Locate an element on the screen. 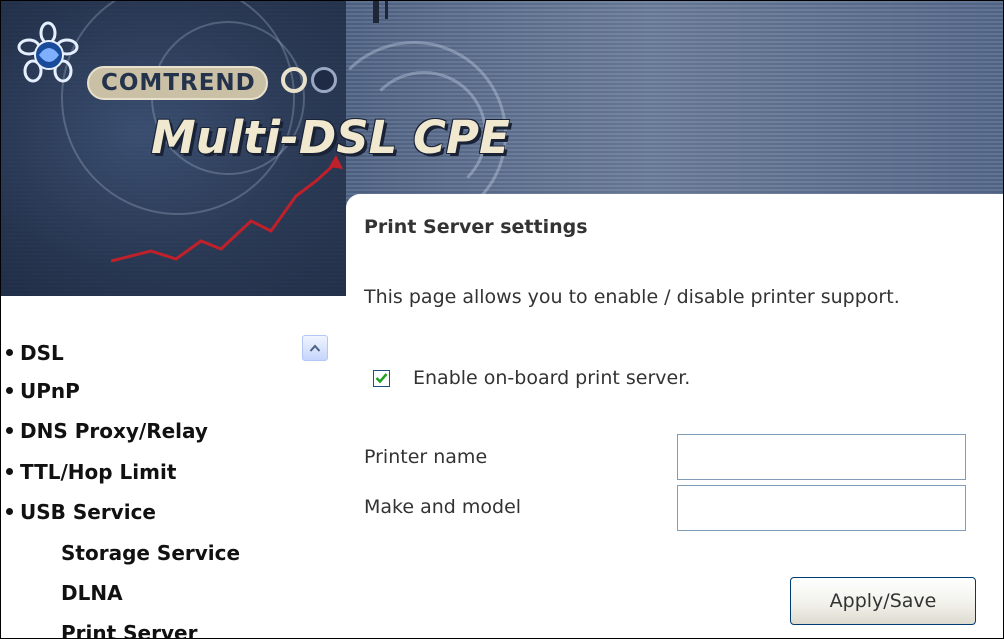  make-and-model-label: Make and model is located at coordinates (443, 507).